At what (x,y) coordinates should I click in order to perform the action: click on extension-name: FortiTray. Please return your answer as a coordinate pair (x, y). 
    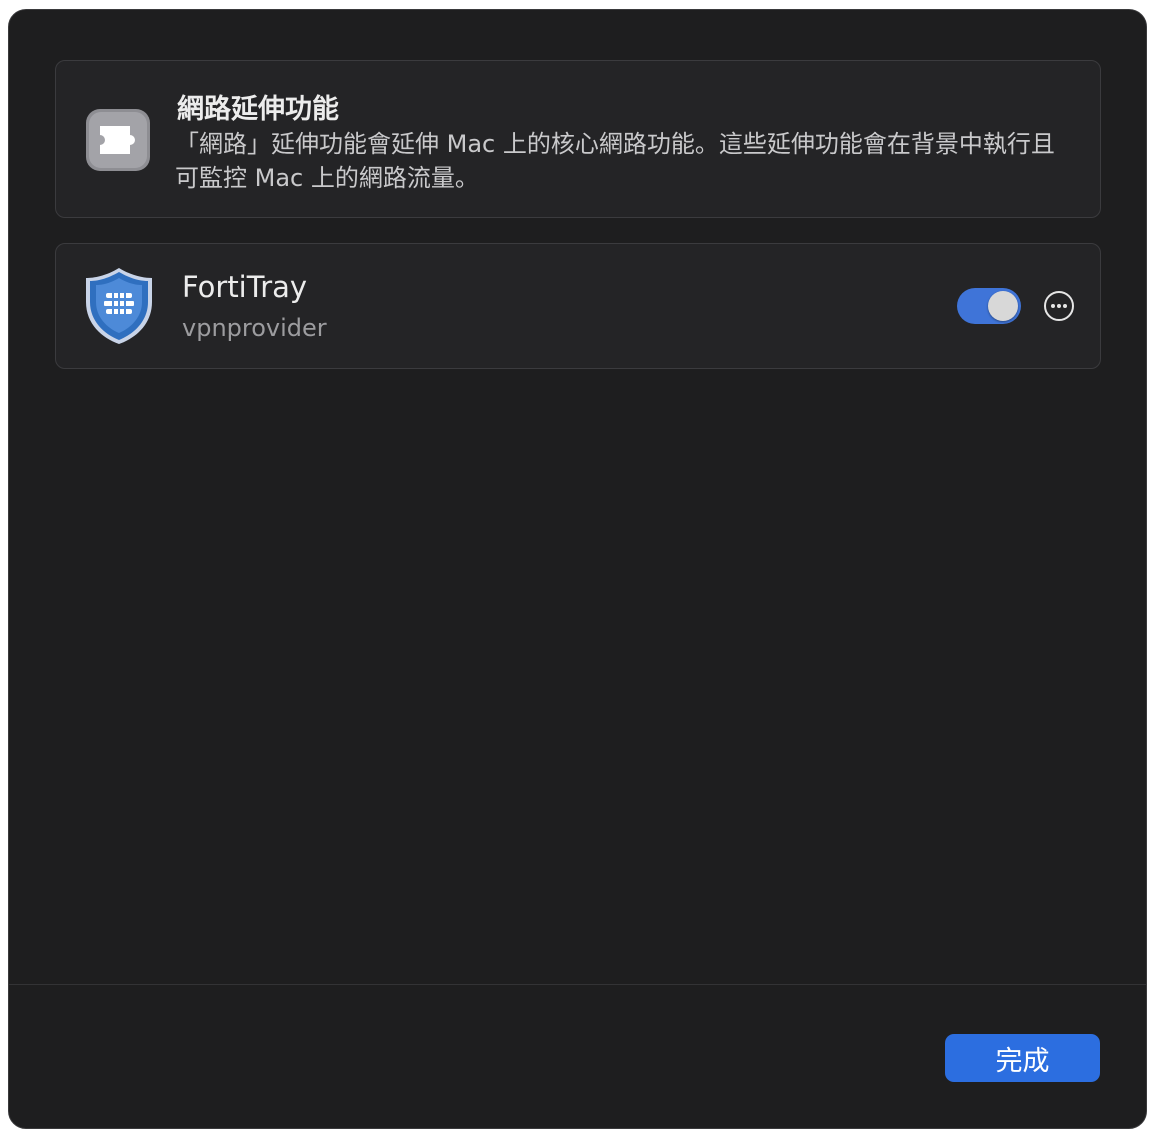
    Looking at the image, I should click on (245, 287).